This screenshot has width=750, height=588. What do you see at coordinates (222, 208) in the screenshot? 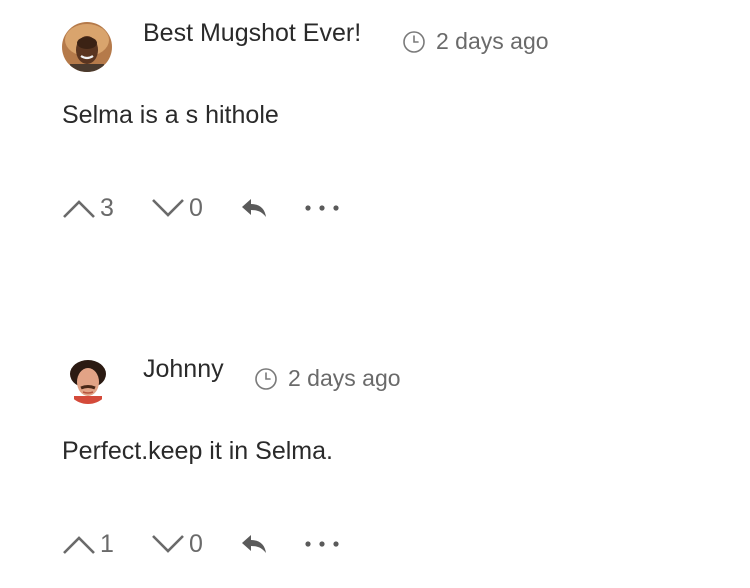
I see `comment-actions: 3 0` at bounding box center [222, 208].